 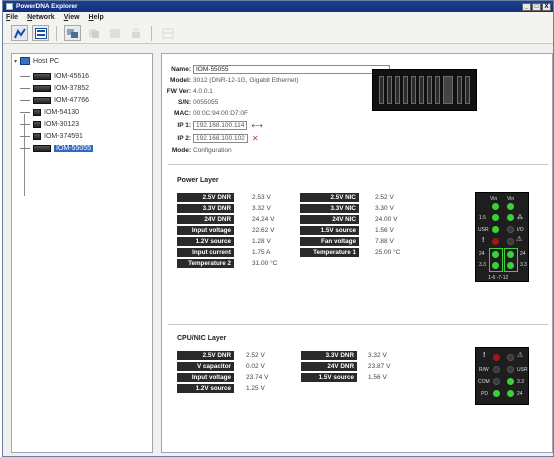 What do you see at coordinates (384, 241) in the screenshot?
I see `power-value: 7.88 V` at bounding box center [384, 241].